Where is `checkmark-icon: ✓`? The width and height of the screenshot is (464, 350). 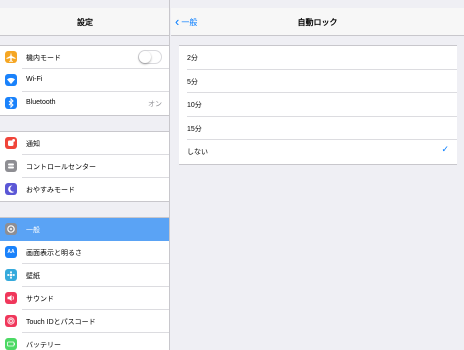 checkmark-icon: ✓ is located at coordinates (445, 149).